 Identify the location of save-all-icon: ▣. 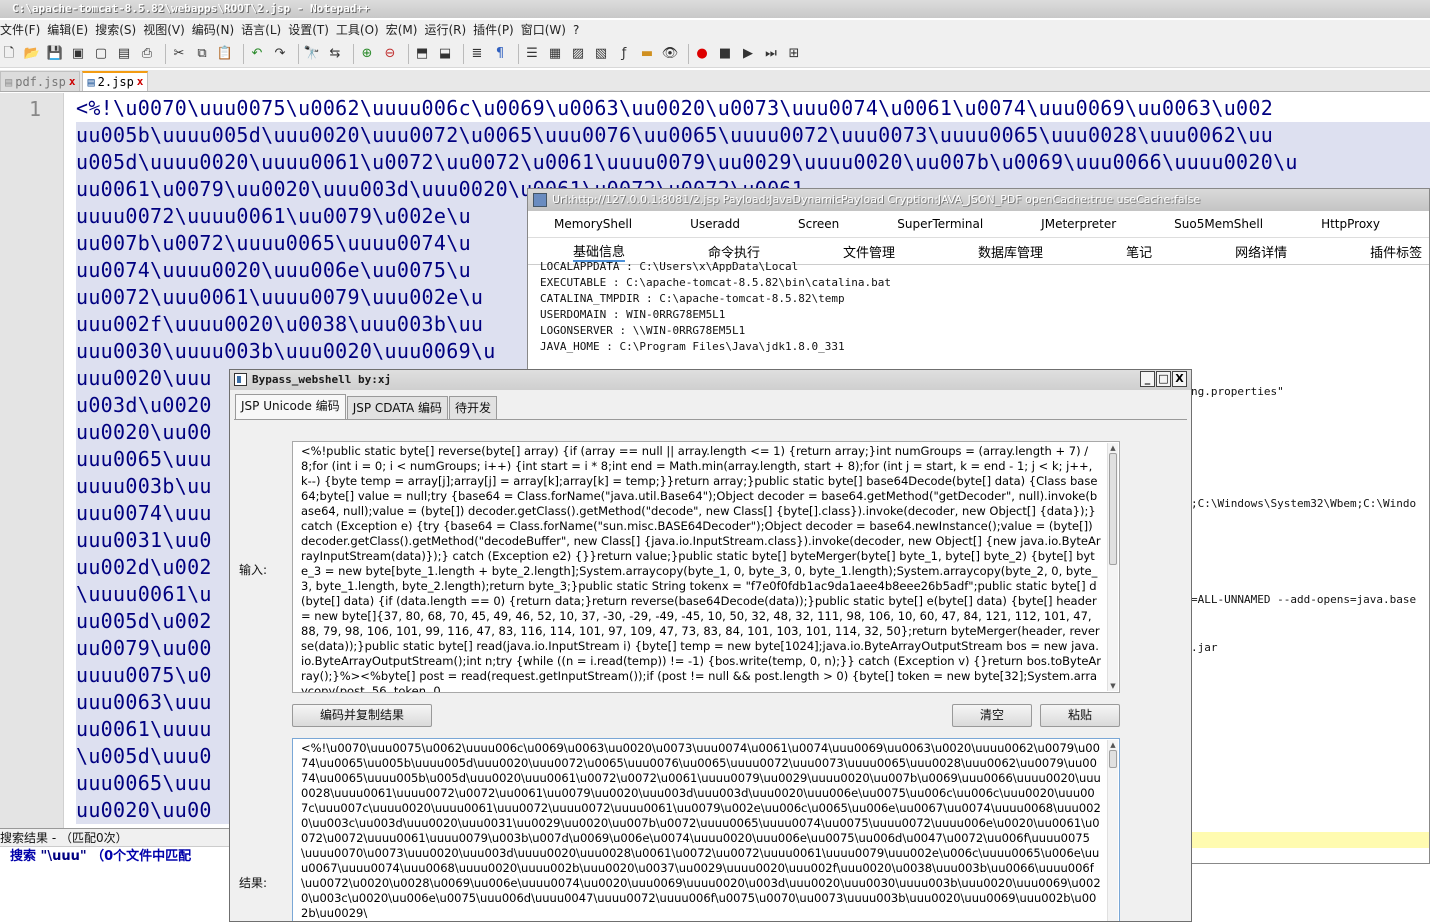
(78, 54).